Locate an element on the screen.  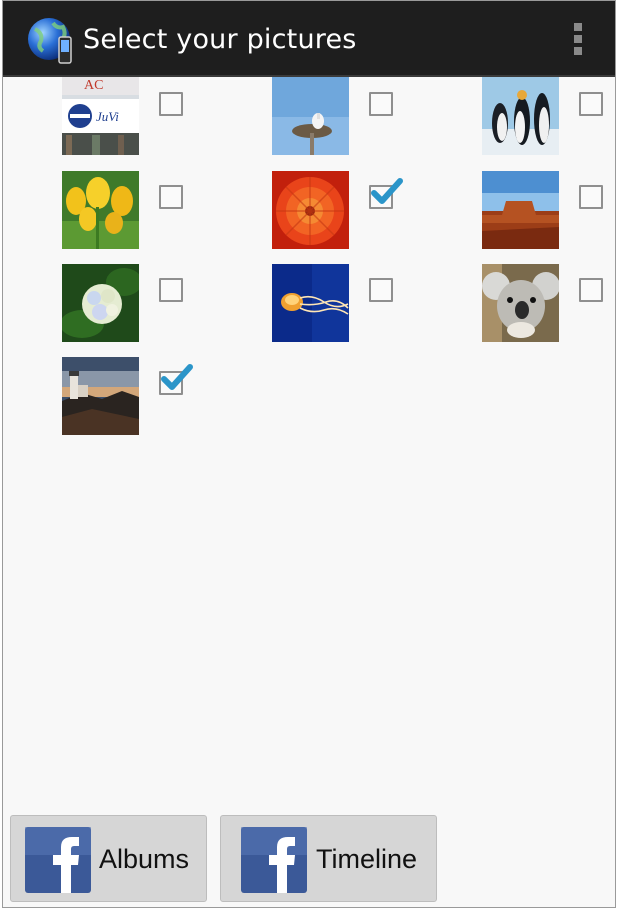
timeline-button: Timeline is located at coordinates (328, 858).